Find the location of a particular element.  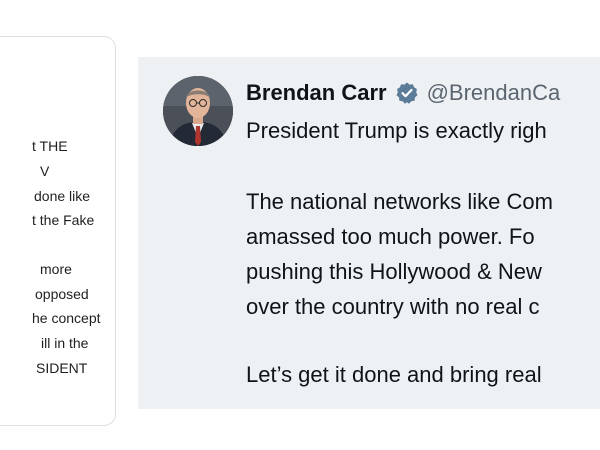

avatar-portrait-icon is located at coordinates (198, 111).